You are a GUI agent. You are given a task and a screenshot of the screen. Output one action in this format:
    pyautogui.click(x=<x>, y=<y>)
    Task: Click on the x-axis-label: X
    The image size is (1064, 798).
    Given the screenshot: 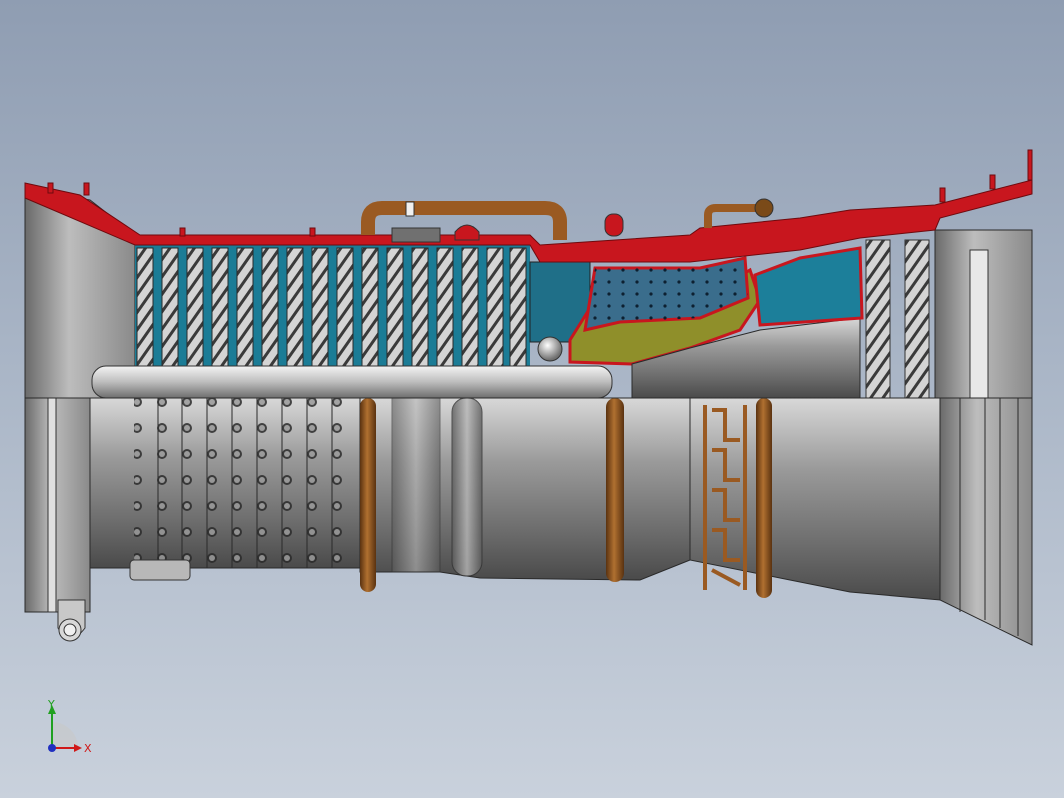 What is the action you would take?
    pyautogui.click(x=88, y=748)
    